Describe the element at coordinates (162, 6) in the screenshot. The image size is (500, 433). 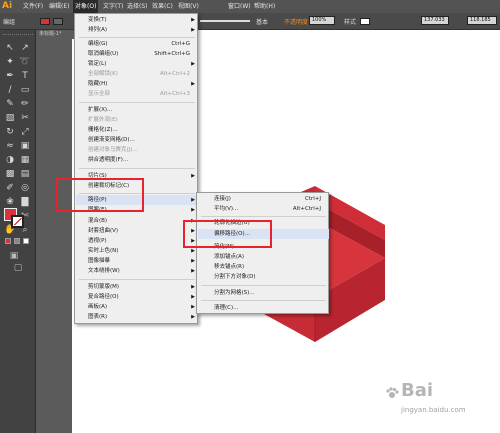
I see `menu-effect: 效果(C)` at that location.